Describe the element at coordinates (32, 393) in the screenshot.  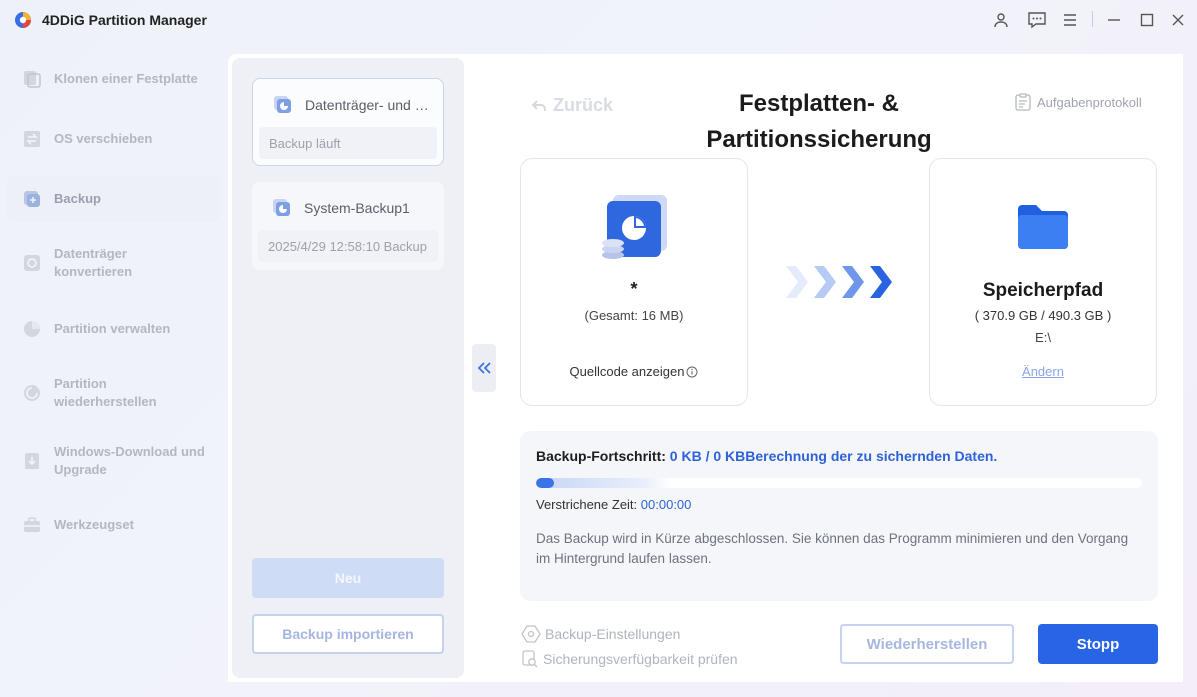
I see `recover-partition-icon` at that location.